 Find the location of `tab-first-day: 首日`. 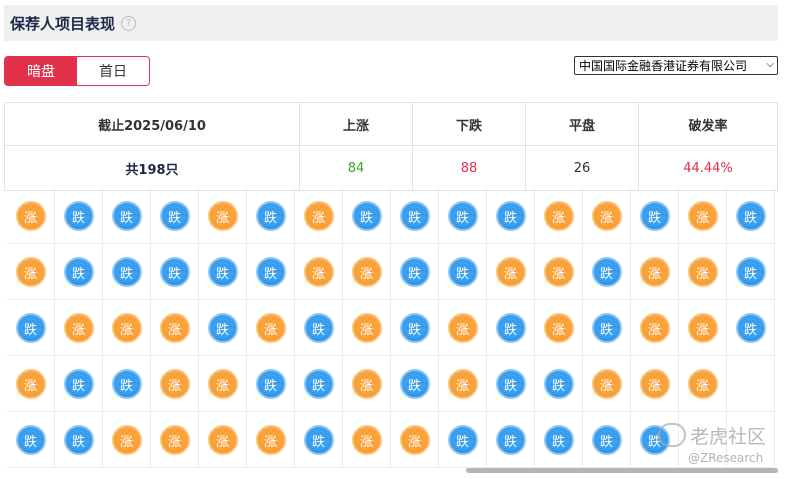

tab-first-day: 首日 is located at coordinates (113, 71).